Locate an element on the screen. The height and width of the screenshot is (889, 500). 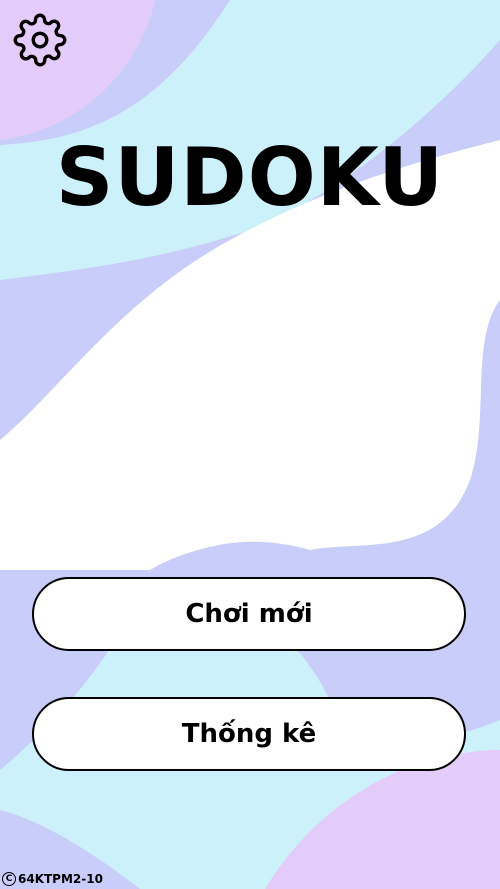
copyright-icon: C is located at coordinates (9, 879).